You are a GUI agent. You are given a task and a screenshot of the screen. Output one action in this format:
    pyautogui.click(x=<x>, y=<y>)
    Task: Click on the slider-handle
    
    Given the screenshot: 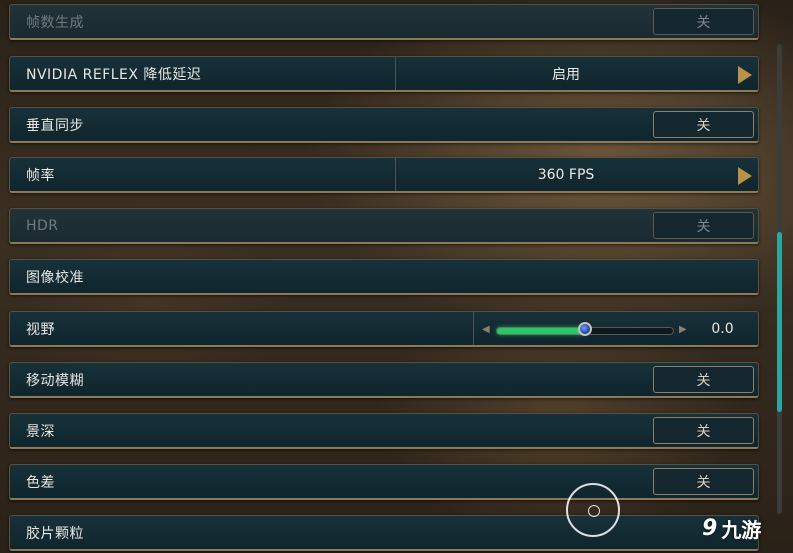 What is the action you would take?
    pyautogui.click(x=585, y=329)
    